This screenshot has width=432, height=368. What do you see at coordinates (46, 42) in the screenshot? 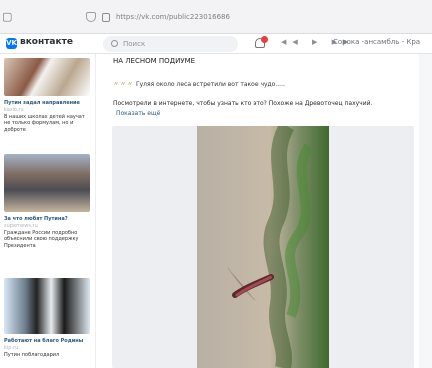
I see `brand-name: вконтакте` at bounding box center [46, 42].